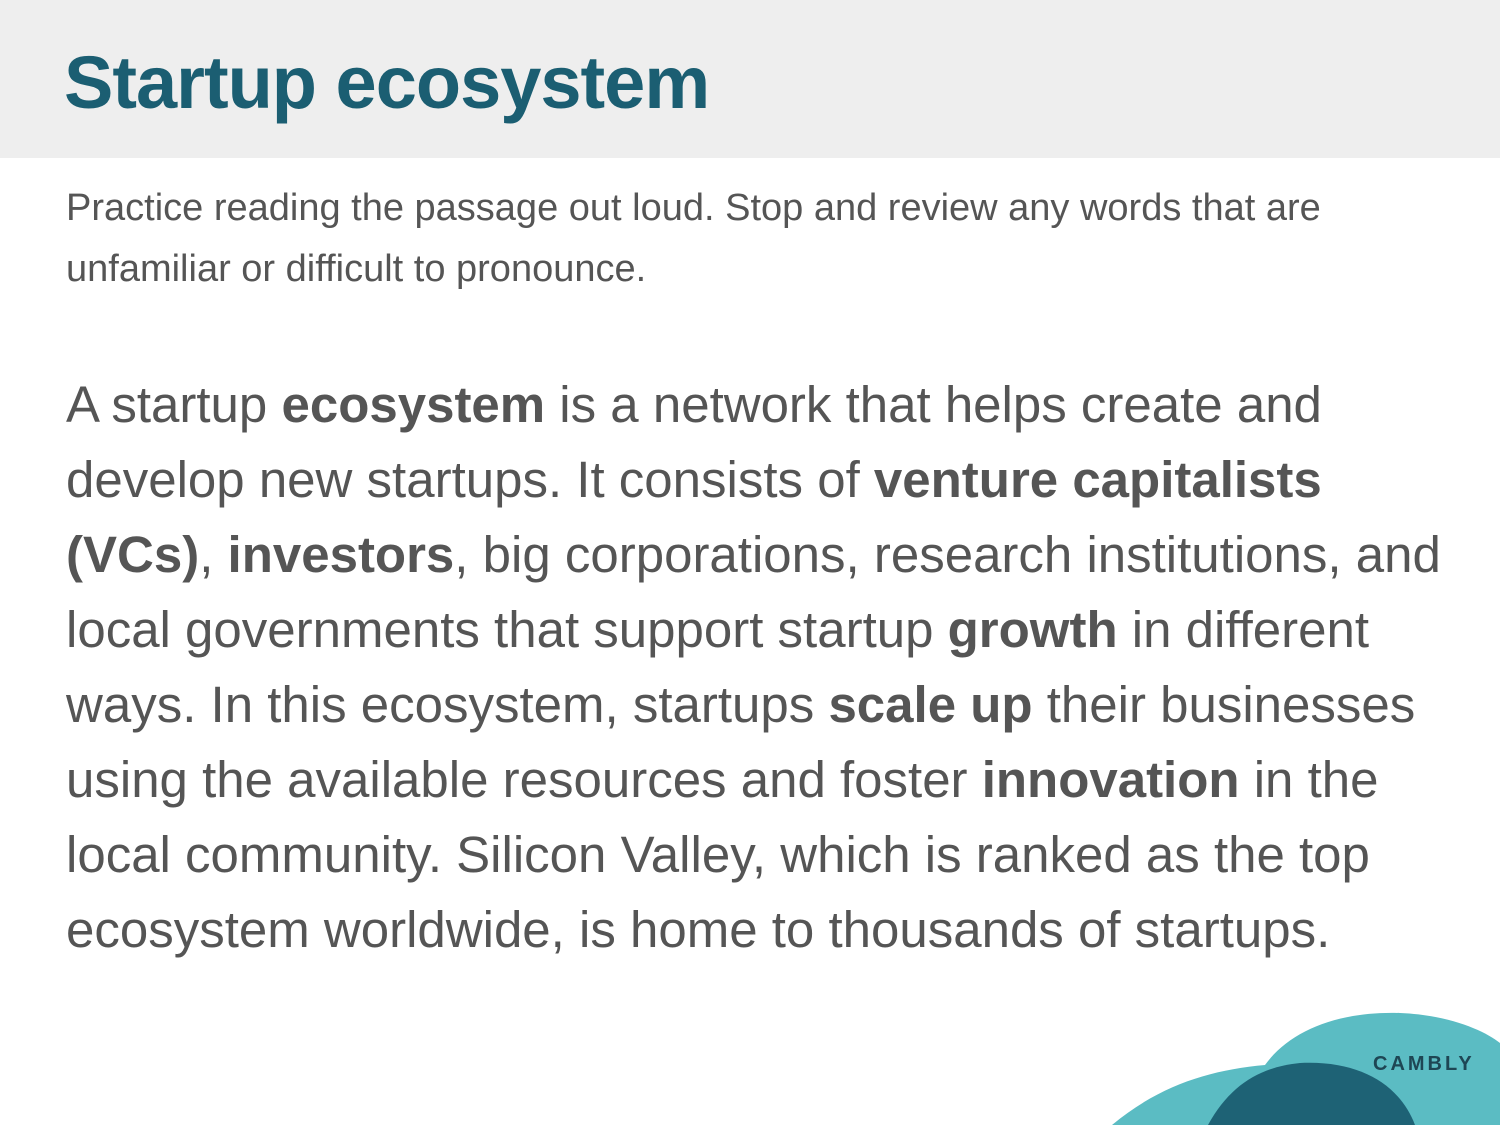  Describe the element at coordinates (930, 704) in the screenshot. I see `passage-keyword: scale up` at that location.